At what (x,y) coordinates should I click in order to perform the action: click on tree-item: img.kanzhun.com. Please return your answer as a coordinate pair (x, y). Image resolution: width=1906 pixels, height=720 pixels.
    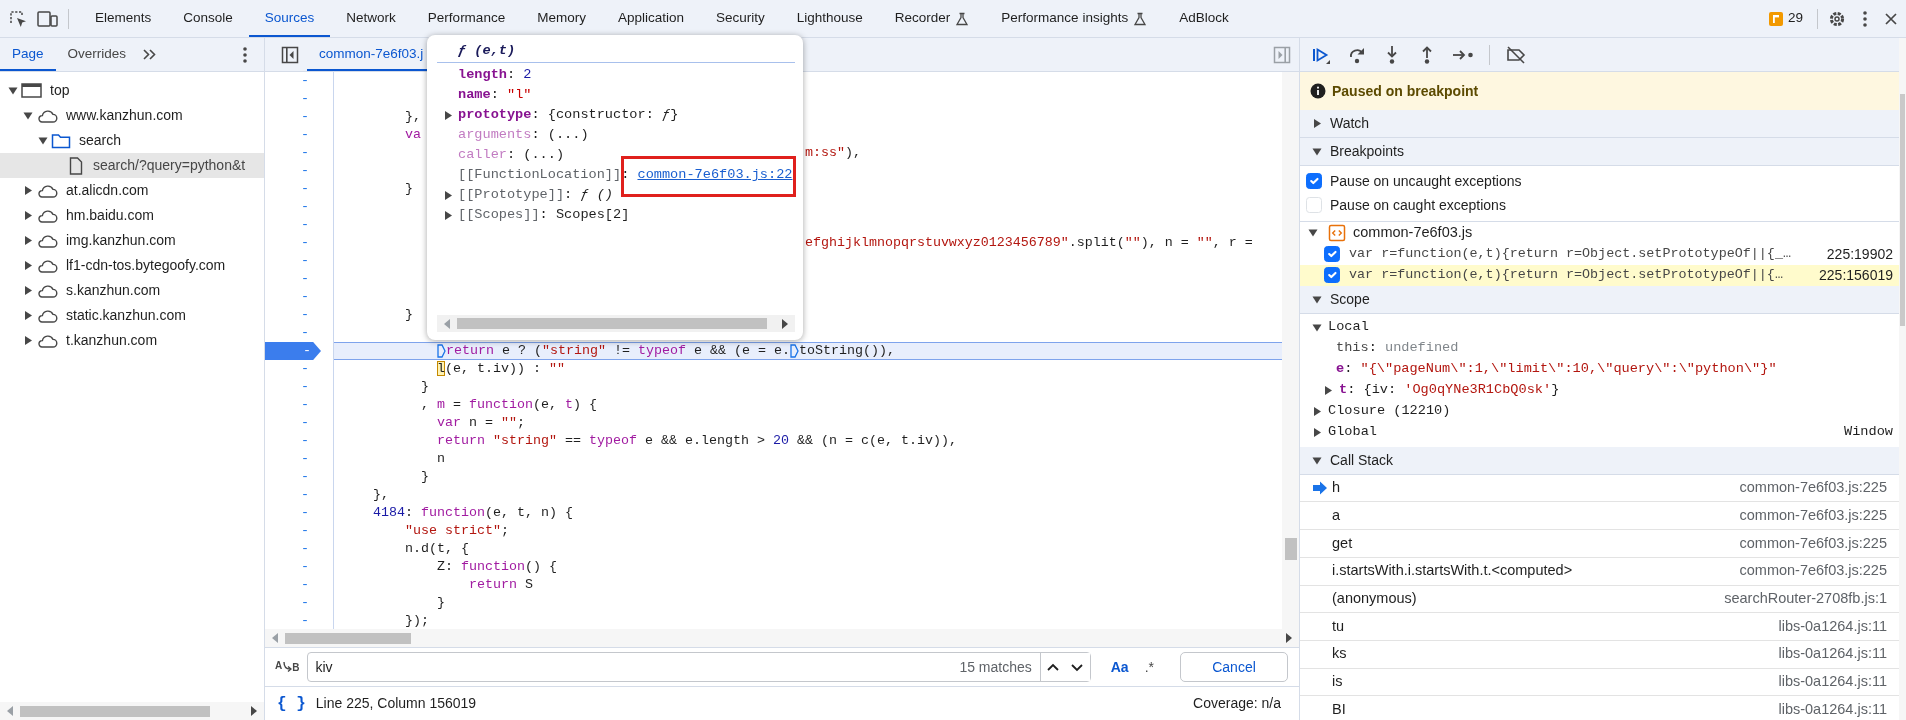
    Looking at the image, I should click on (132, 240).